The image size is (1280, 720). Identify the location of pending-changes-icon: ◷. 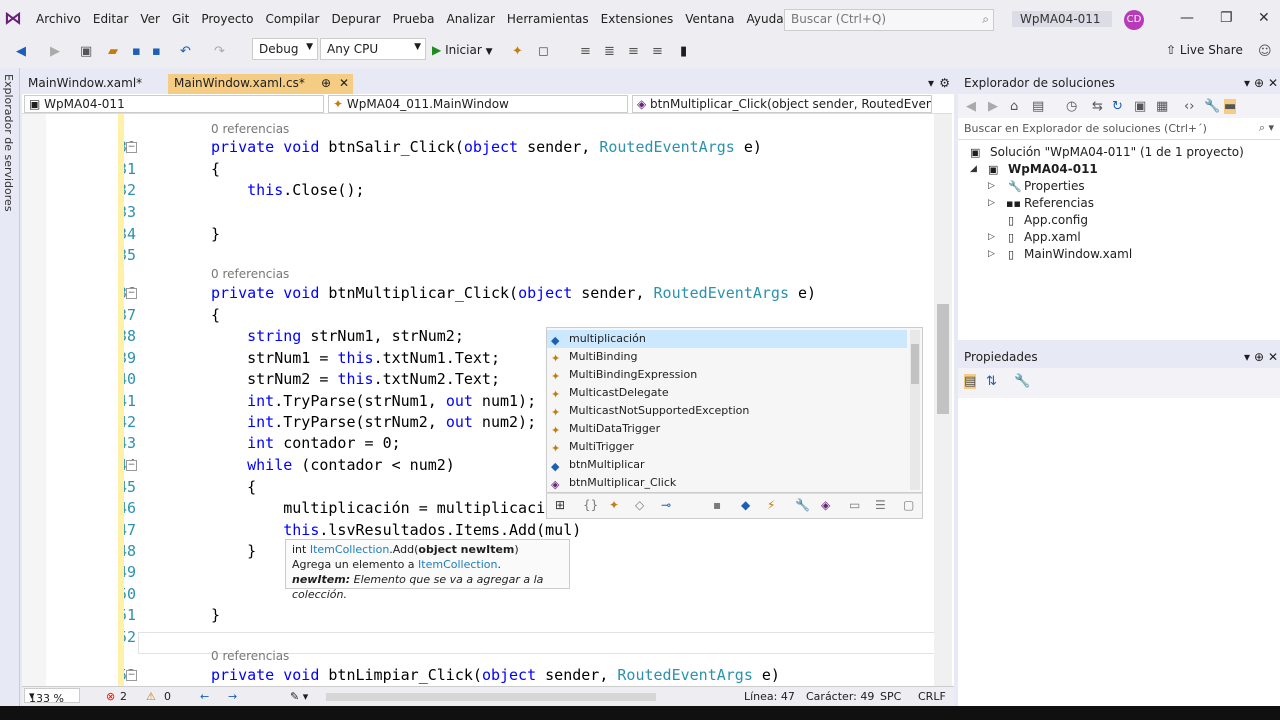
(1071, 106).